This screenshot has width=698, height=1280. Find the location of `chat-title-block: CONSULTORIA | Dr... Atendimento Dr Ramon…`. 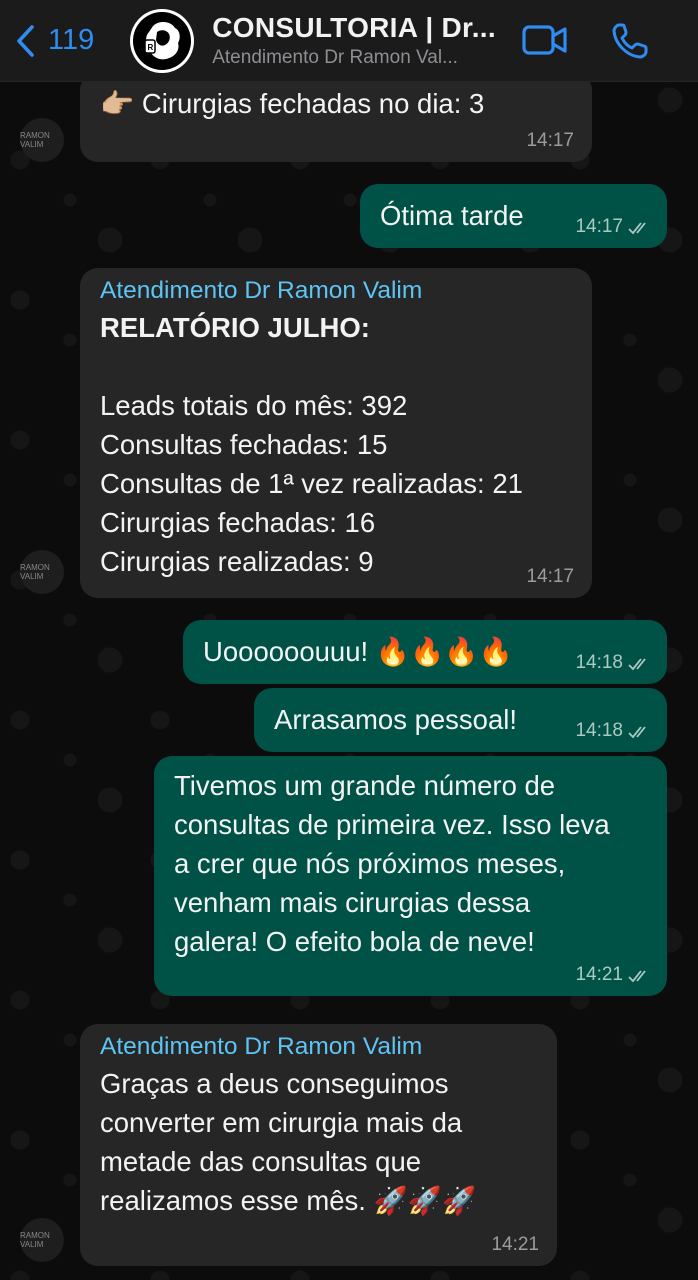

chat-title-block: CONSULTORIA | Dr... Atendimento Dr Ramon… is located at coordinates (357, 40).